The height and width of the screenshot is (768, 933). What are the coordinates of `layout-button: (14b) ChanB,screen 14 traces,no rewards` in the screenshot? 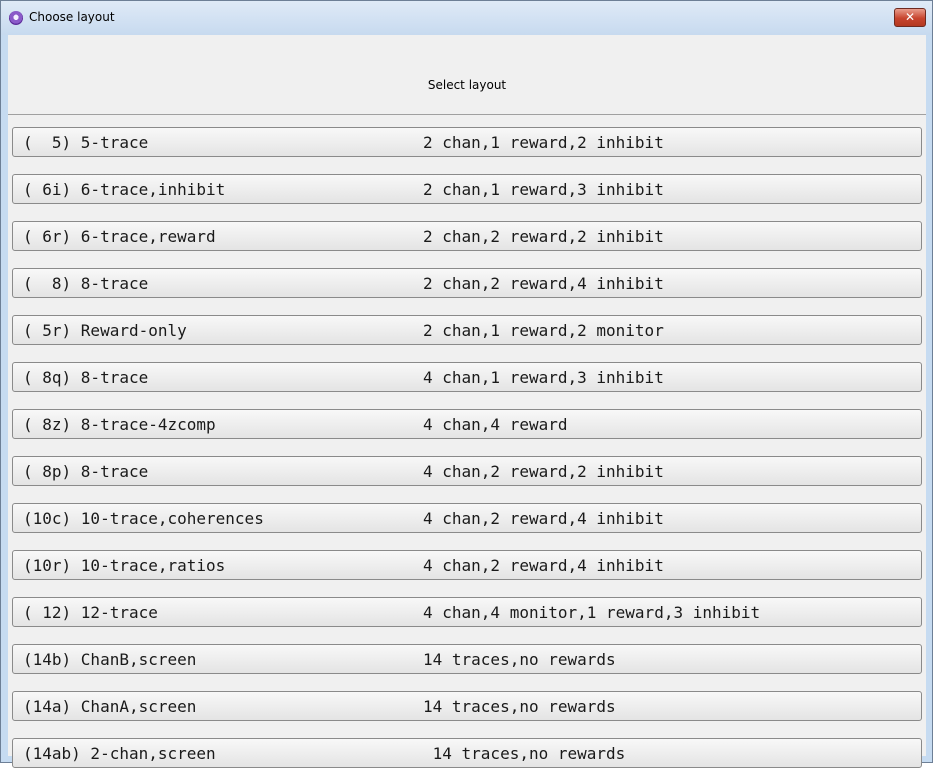 It's located at (467, 659).